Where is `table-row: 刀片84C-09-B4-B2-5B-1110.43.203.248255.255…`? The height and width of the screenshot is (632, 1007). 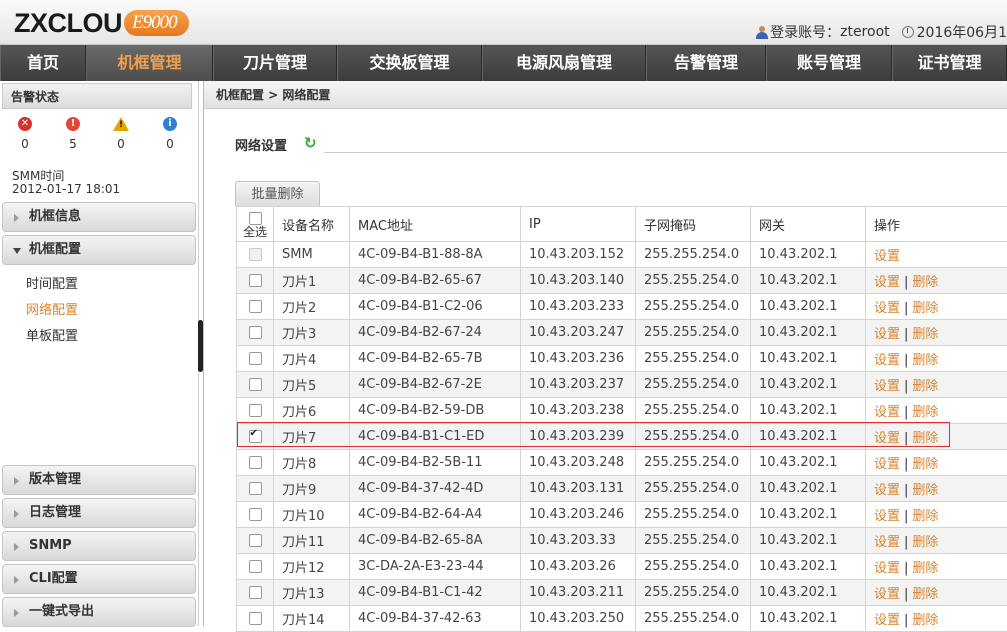 table-row: 刀片84C-09-B4-B2-5B-1110.43.203.248255.255… is located at coordinates (622, 463).